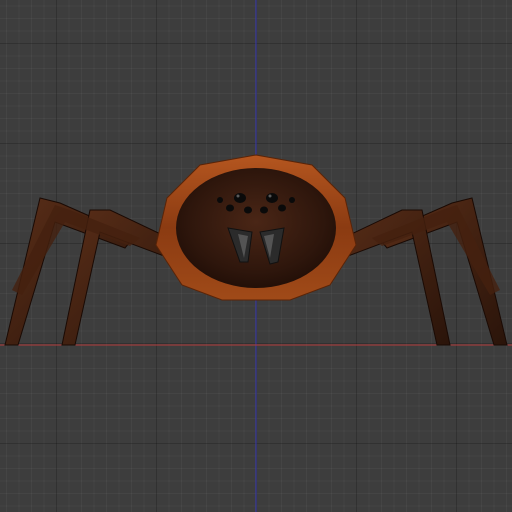 The height and width of the screenshot is (512, 512). What do you see at coordinates (256, 228) in the screenshot?
I see `spider-body` at bounding box center [256, 228].